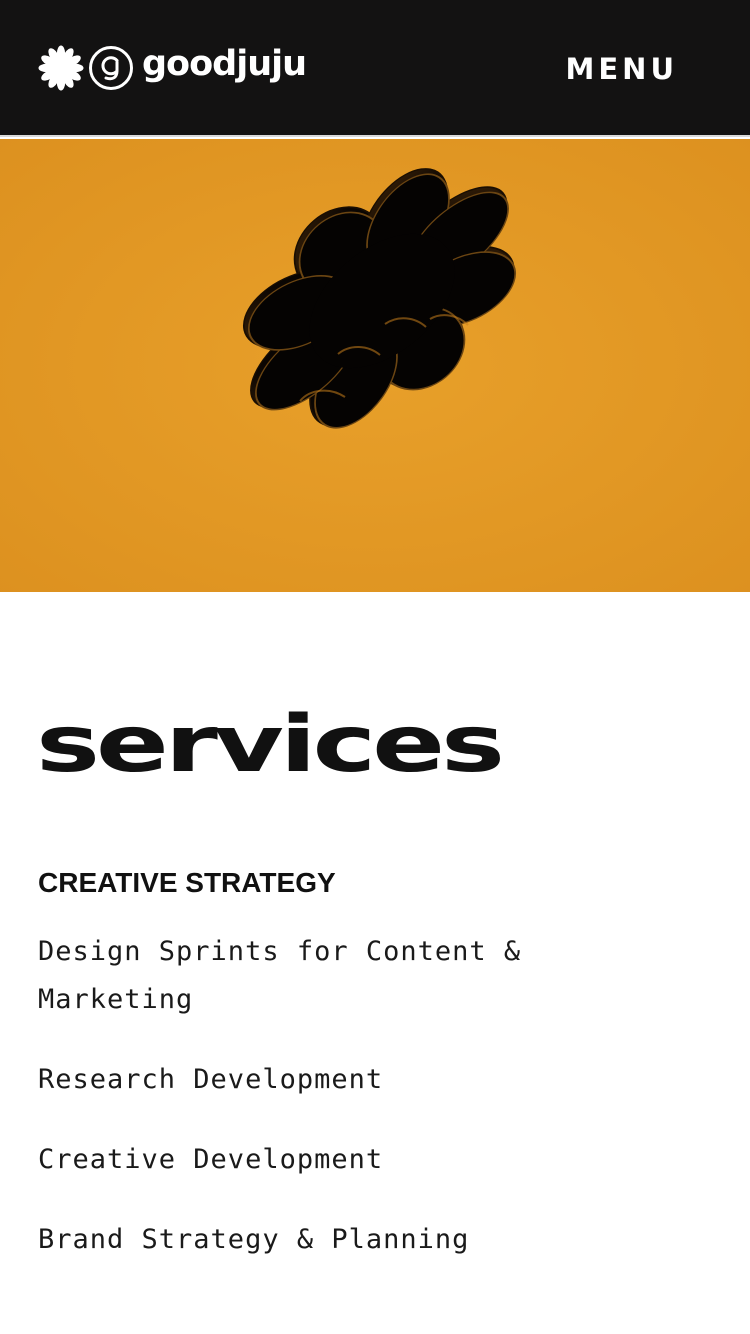 This screenshot has width=750, height=1334. What do you see at coordinates (270, 745) in the screenshot?
I see `services-title: services` at bounding box center [270, 745].